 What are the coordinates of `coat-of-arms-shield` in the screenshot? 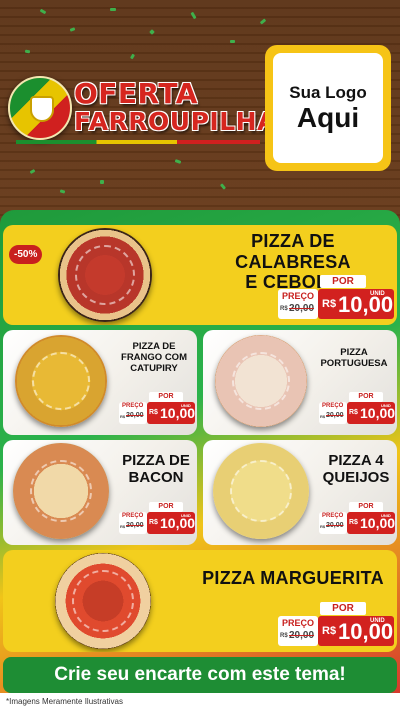 It's located at (42, 109).